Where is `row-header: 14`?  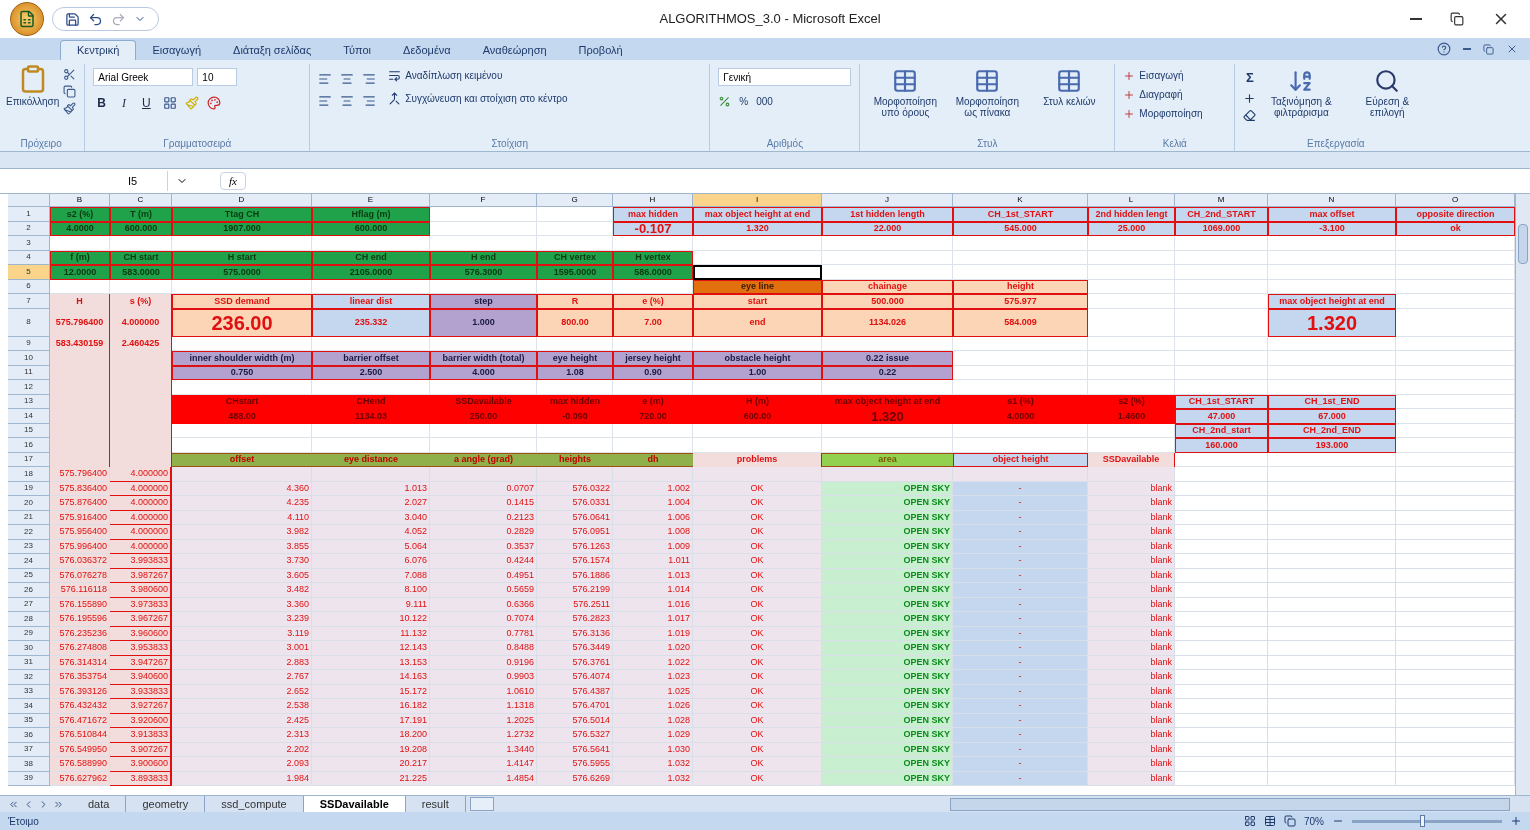
row-header: 14 is located at coordinates (29, 416).